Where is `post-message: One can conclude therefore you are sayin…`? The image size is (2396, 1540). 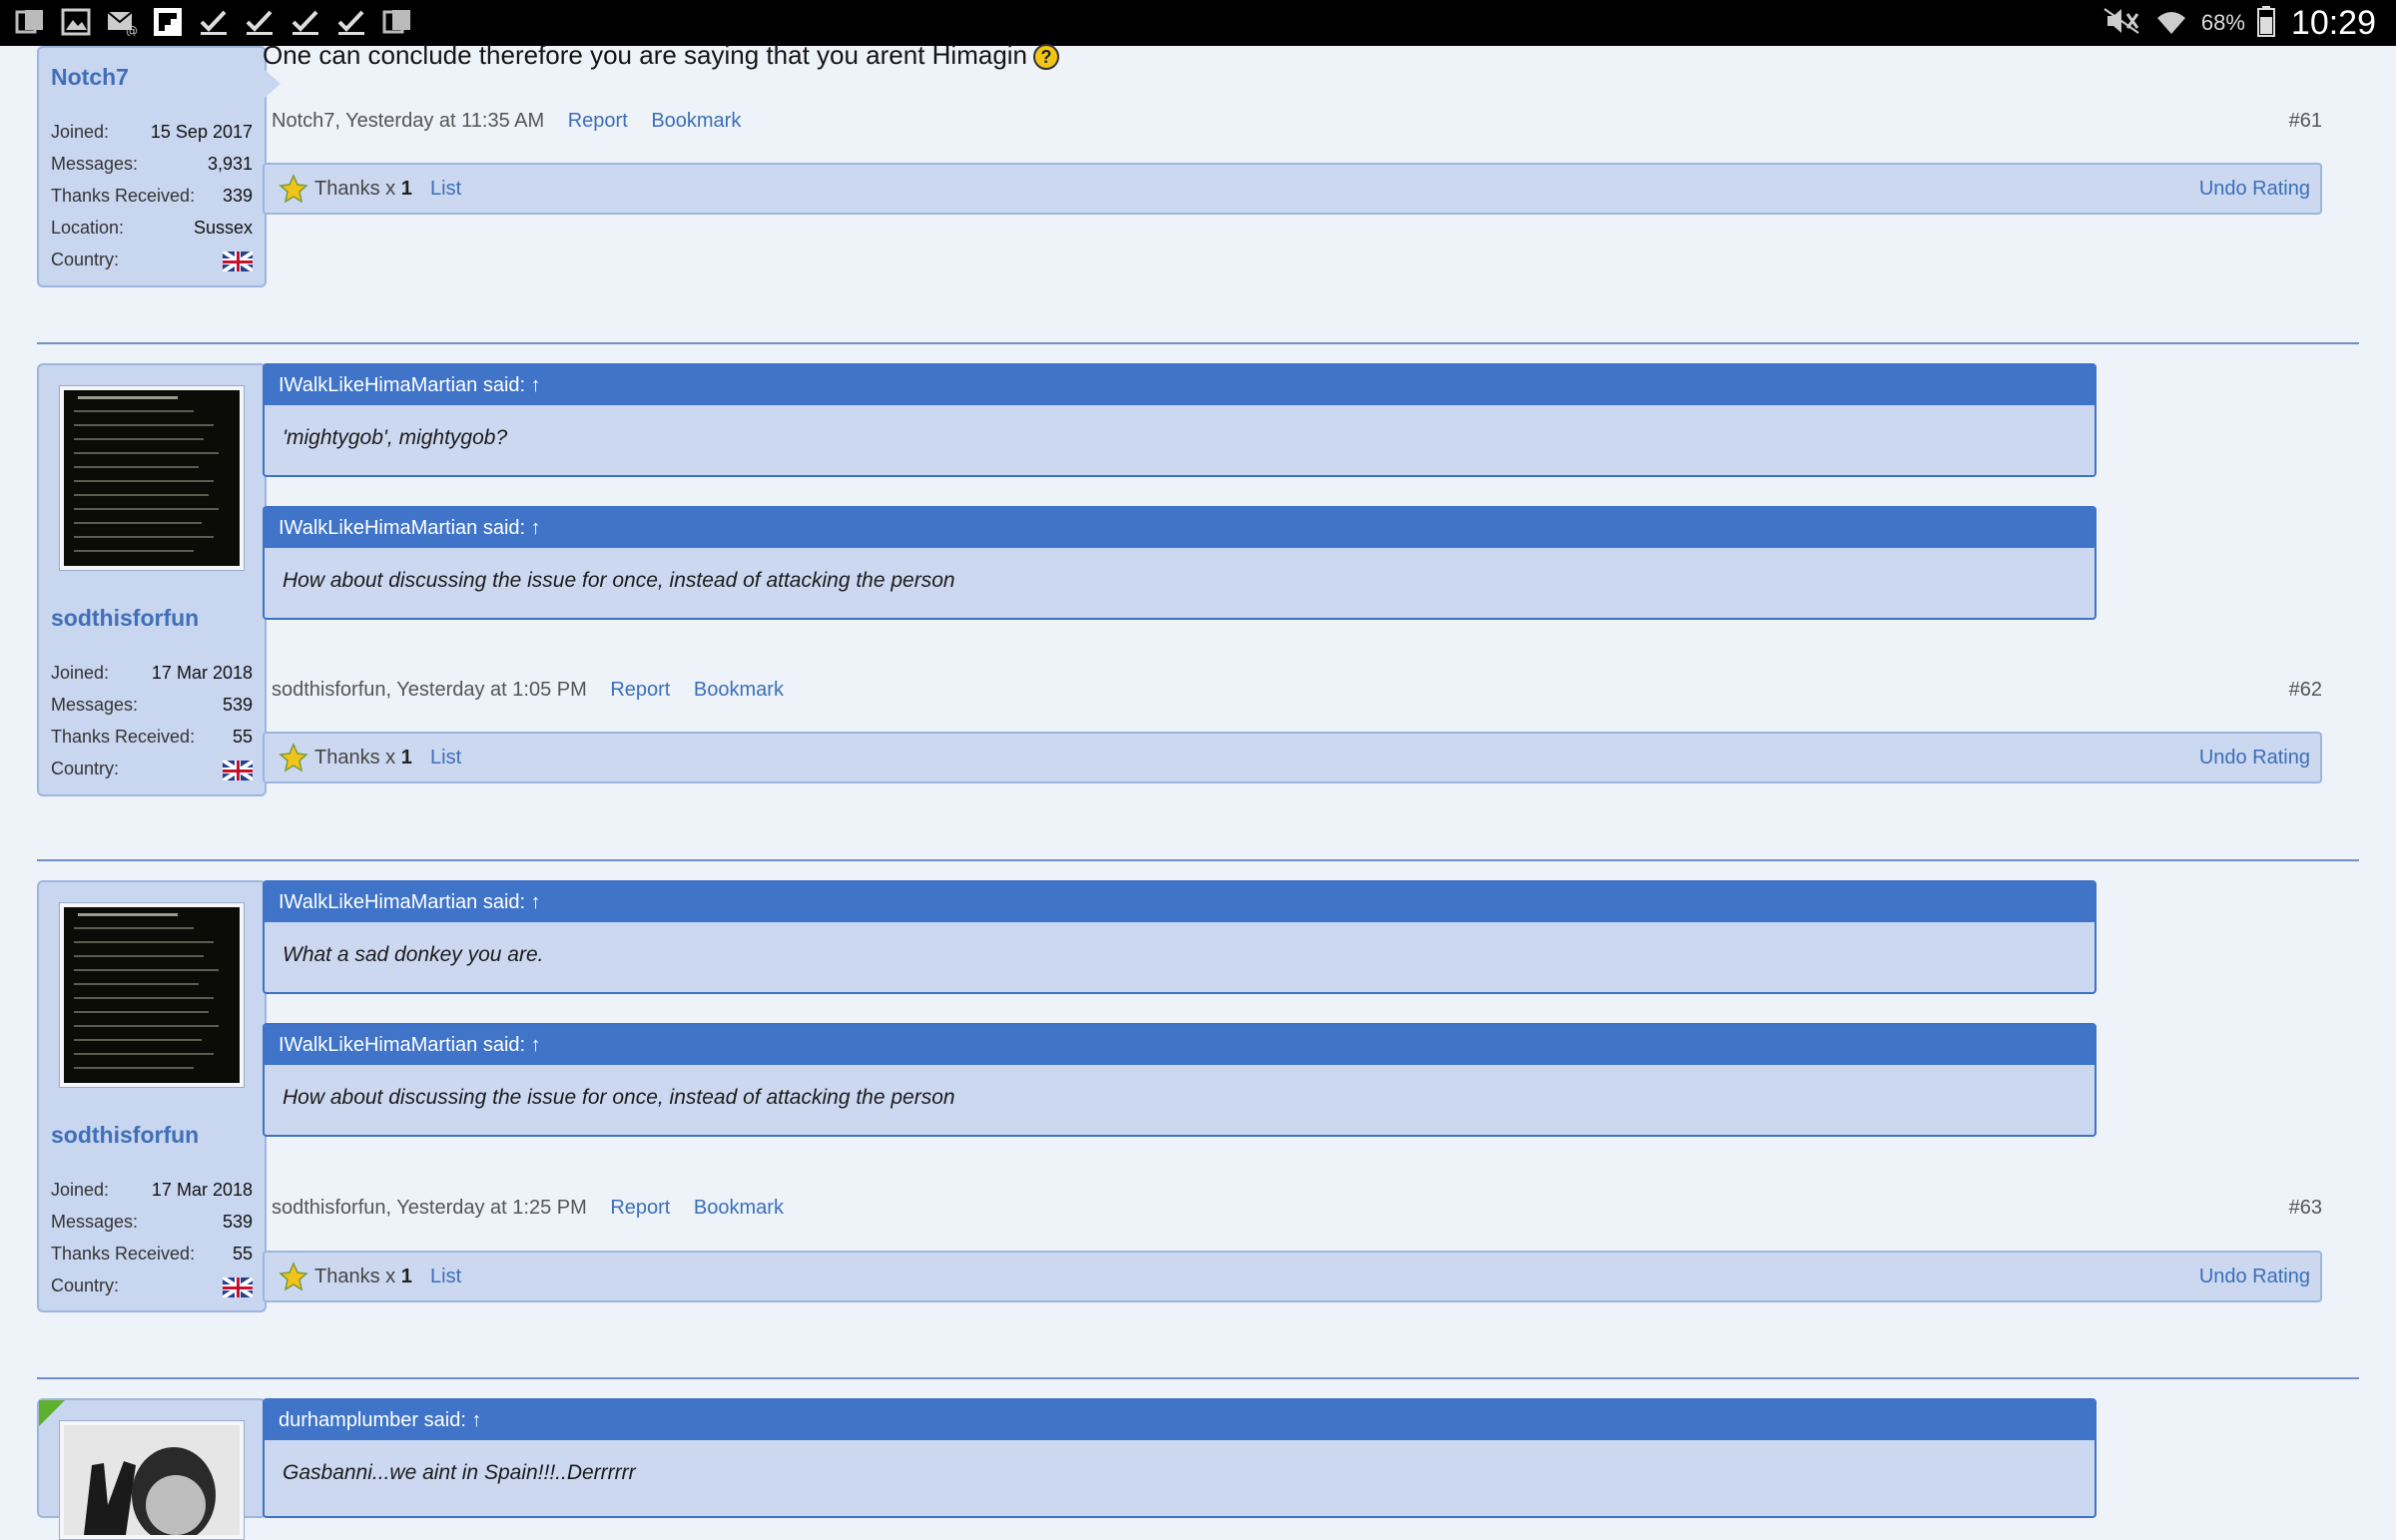
post-message: One can conclude therefore you are sayin… is located at coordinates (661, 55).